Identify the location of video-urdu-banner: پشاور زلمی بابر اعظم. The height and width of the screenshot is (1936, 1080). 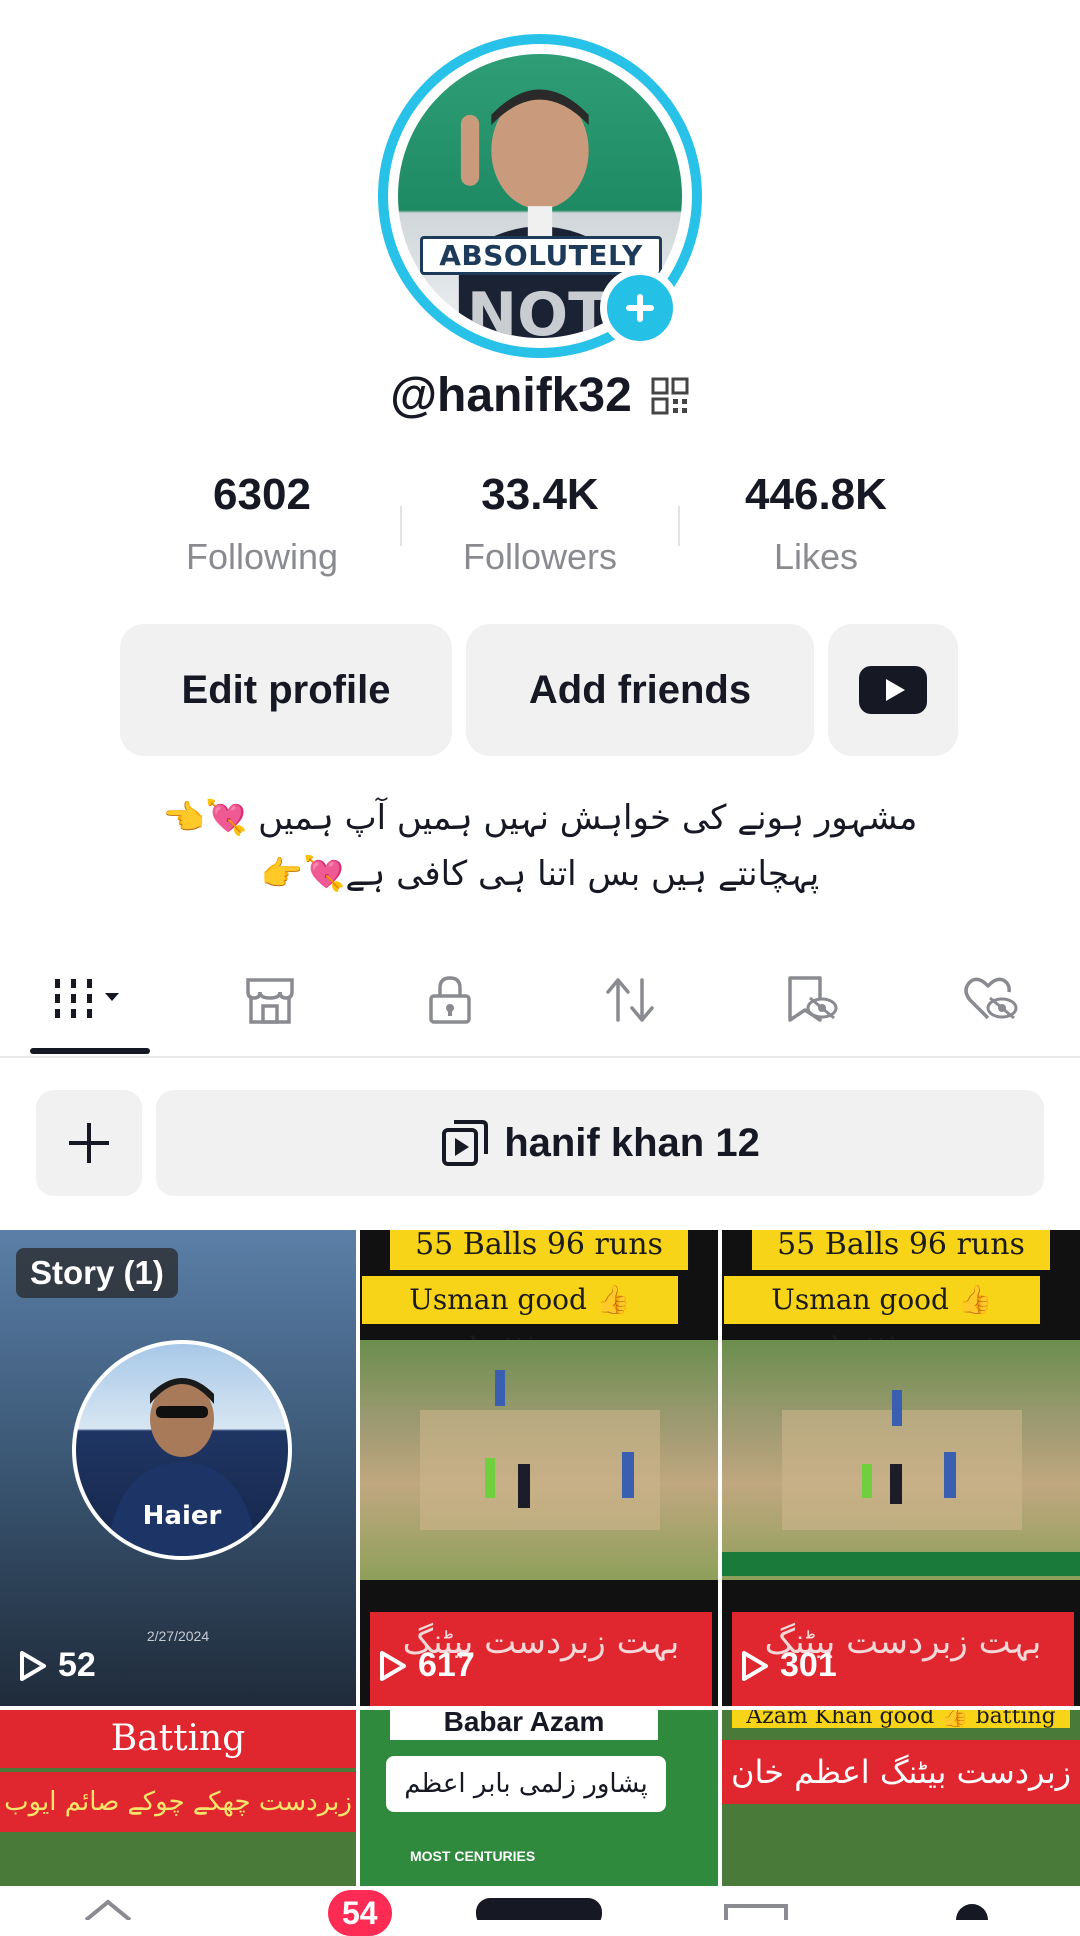
(526, 1784).